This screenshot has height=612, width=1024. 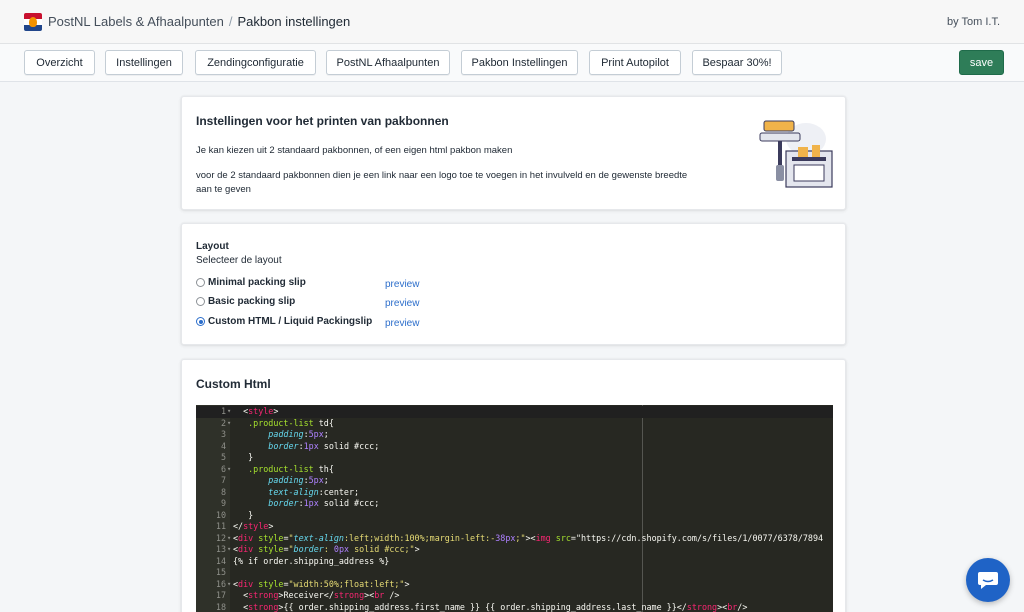 I want to click on line-number: 11, so click(x=220, y=526).